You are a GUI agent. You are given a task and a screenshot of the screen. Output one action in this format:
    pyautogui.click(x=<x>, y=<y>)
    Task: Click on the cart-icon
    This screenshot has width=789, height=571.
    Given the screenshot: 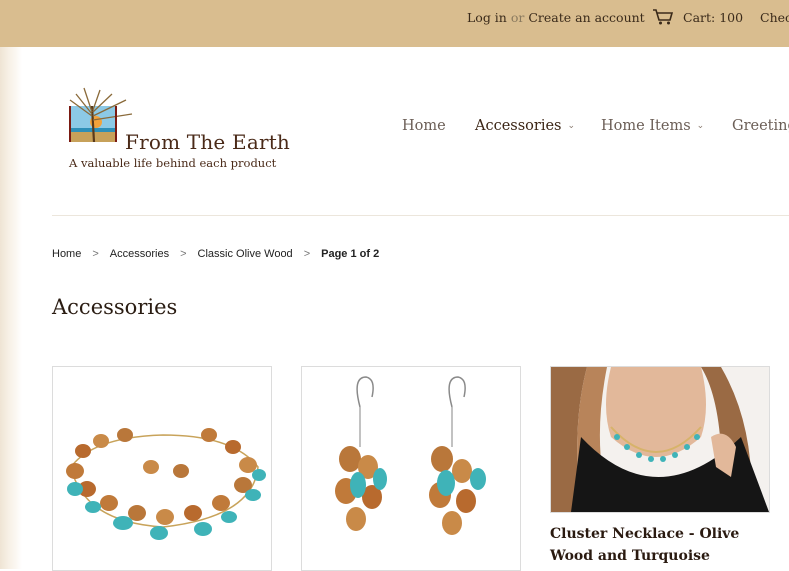 What is the action you would take?
    pyautogui.click(x=663, y=17)
    